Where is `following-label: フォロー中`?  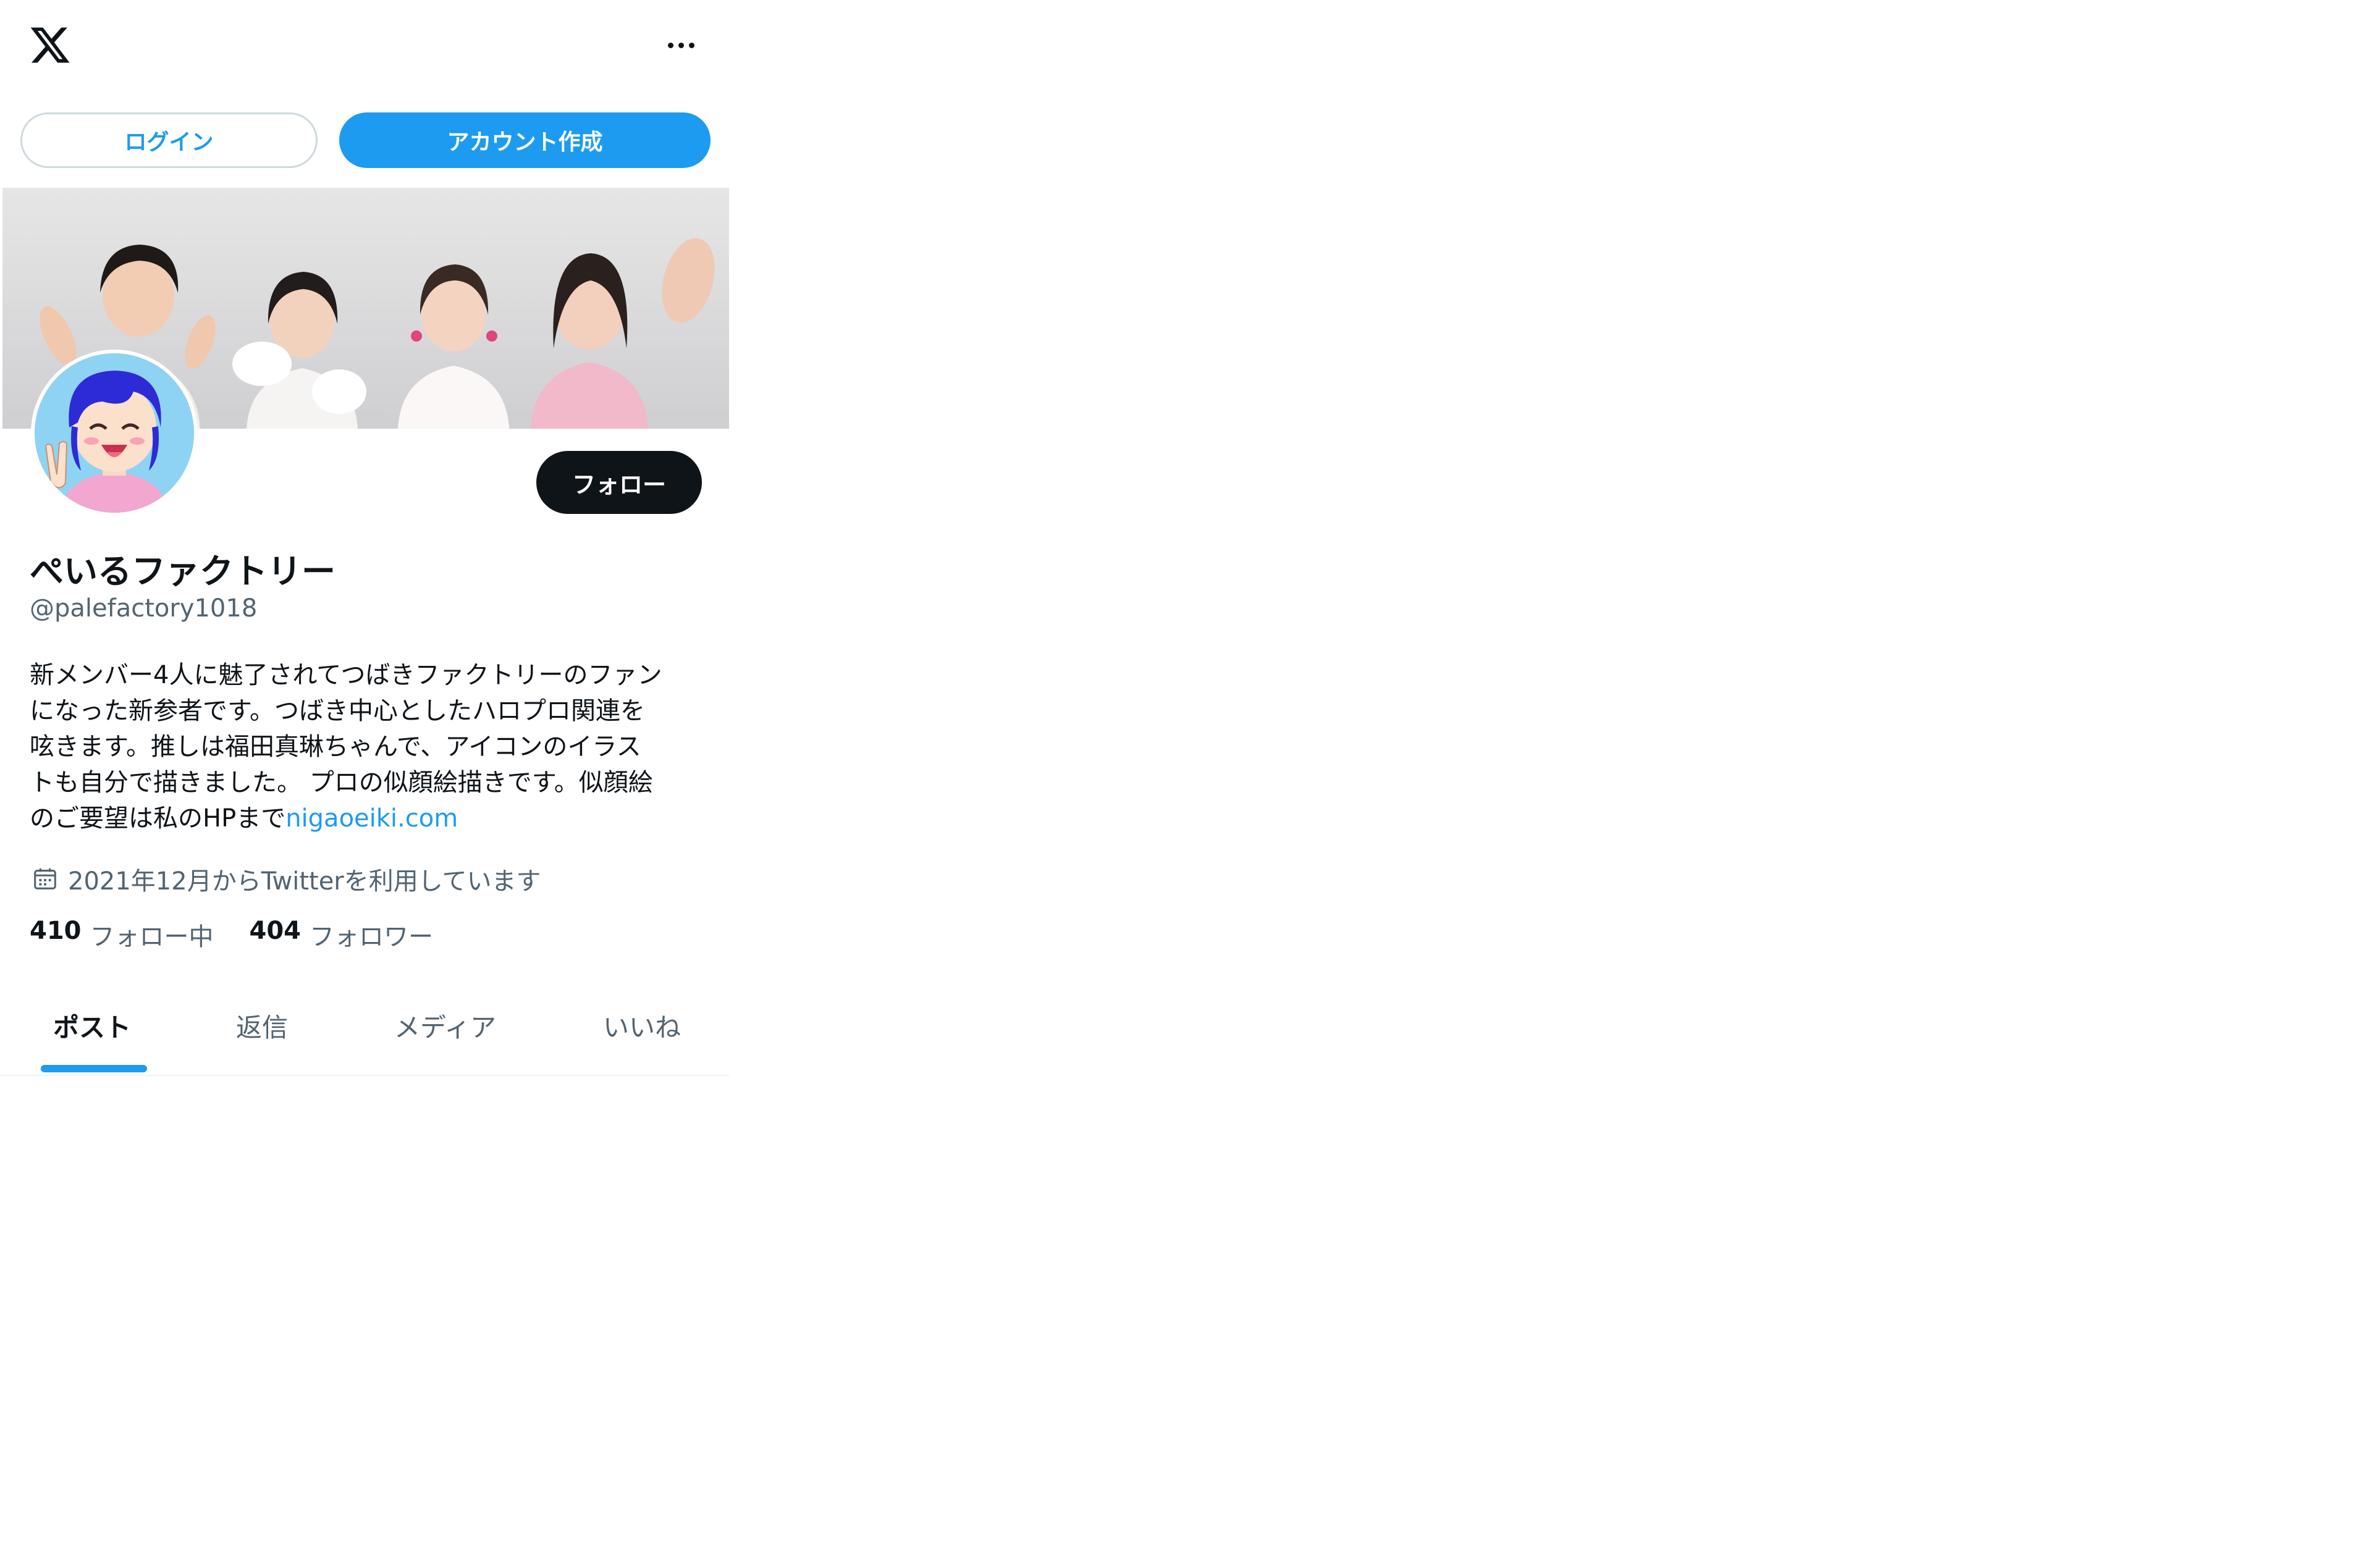
following-label: フォロー中 is located at coordinates (152, 937).